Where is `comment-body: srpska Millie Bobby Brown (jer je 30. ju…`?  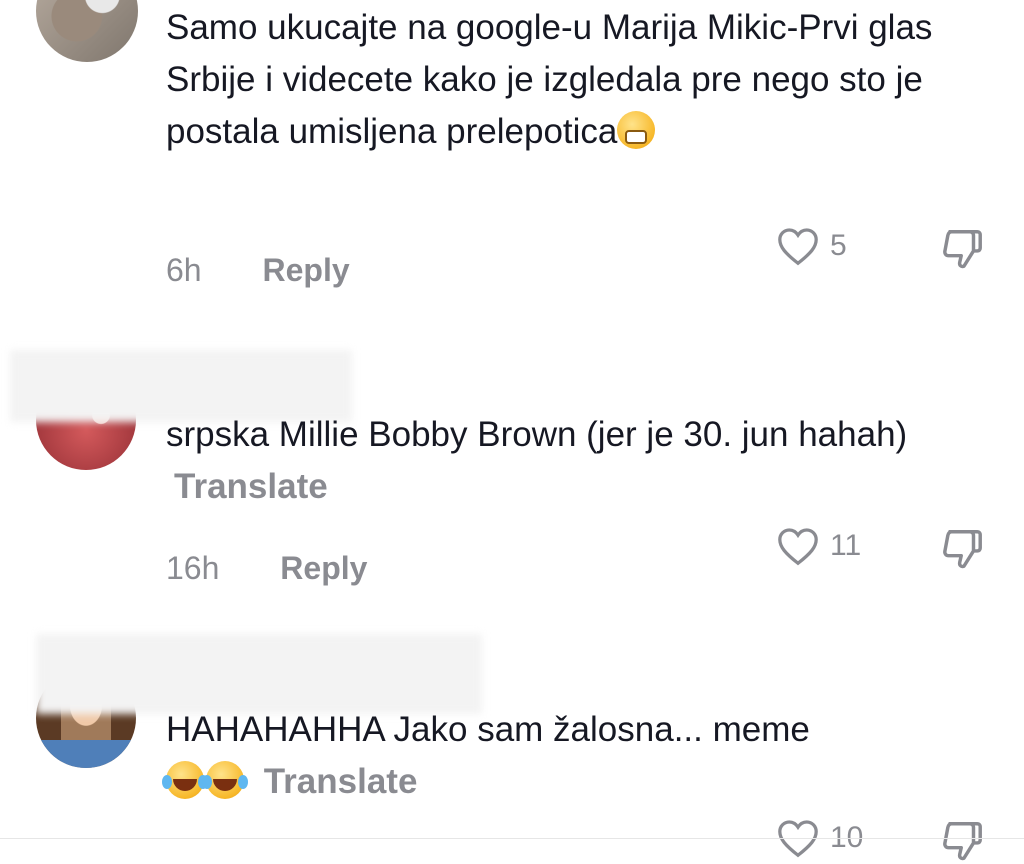
comment-body: srpska Millie Bobby Brown (jer je 30. ju… is located at coordinates (537, 434).